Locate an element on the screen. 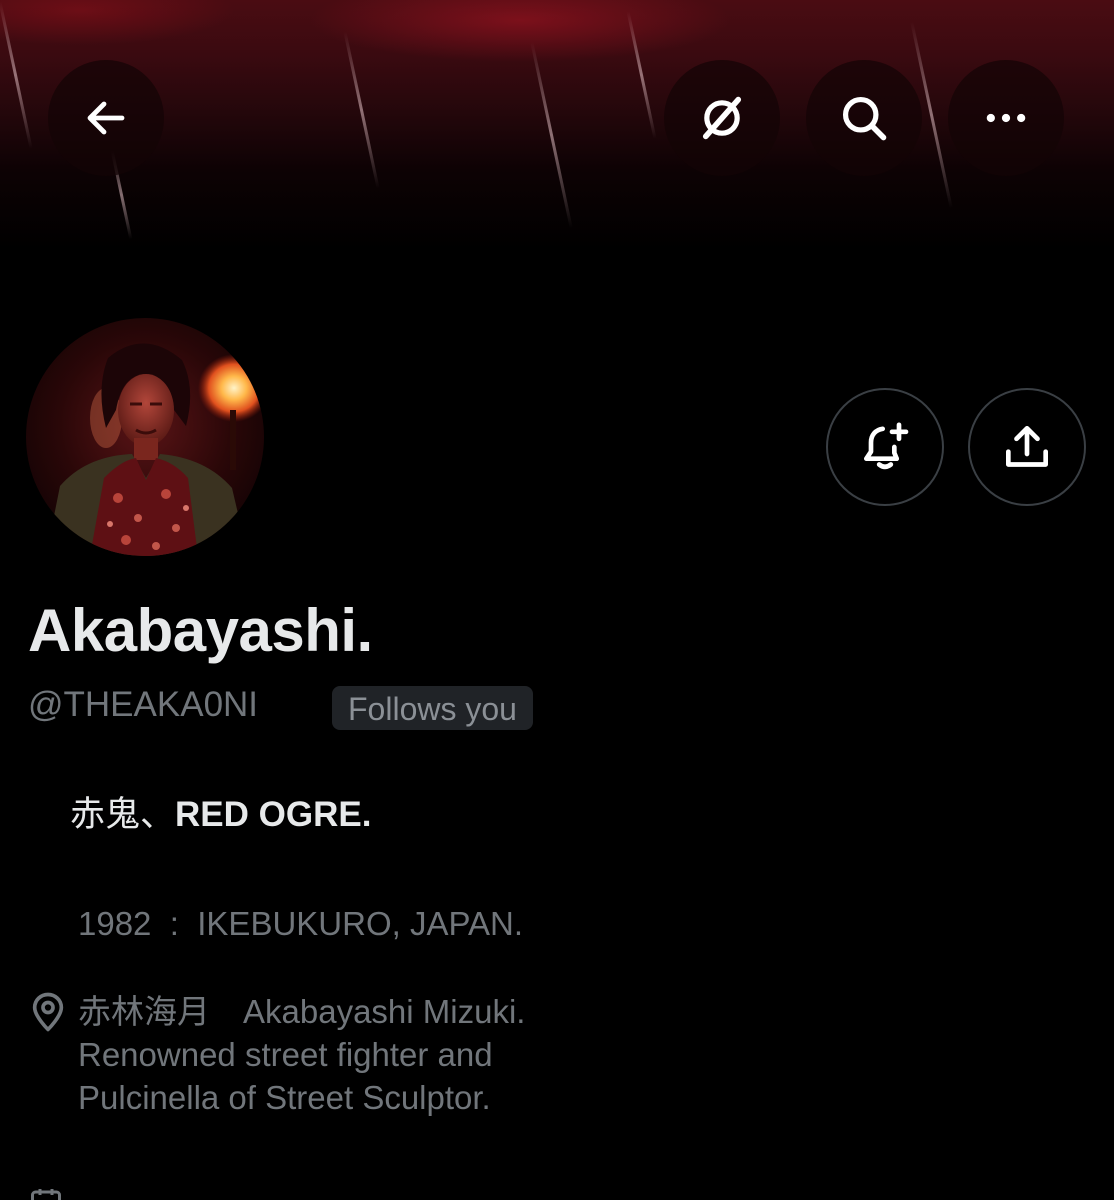  search-button is located at coordinates (864, 118).